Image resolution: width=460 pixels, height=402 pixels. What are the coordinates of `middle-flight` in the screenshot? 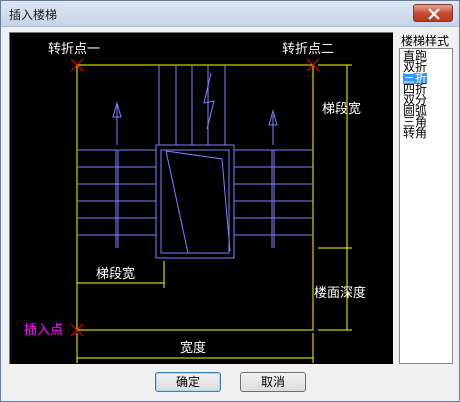 It's located at (192, 105).